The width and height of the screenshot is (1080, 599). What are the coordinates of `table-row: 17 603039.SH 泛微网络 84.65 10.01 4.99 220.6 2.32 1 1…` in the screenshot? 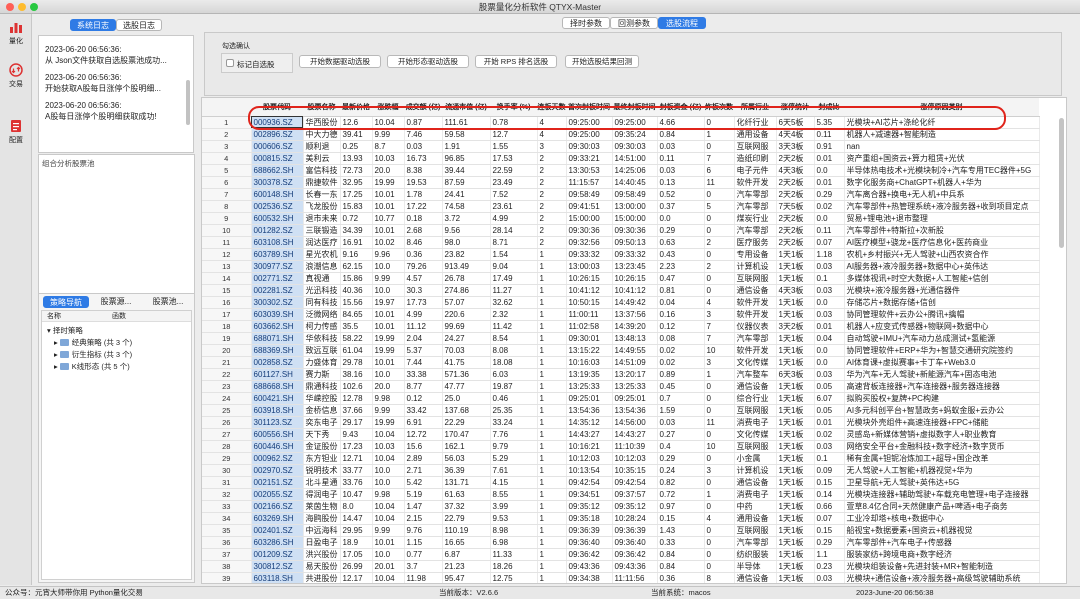 It's located at (621, 314).